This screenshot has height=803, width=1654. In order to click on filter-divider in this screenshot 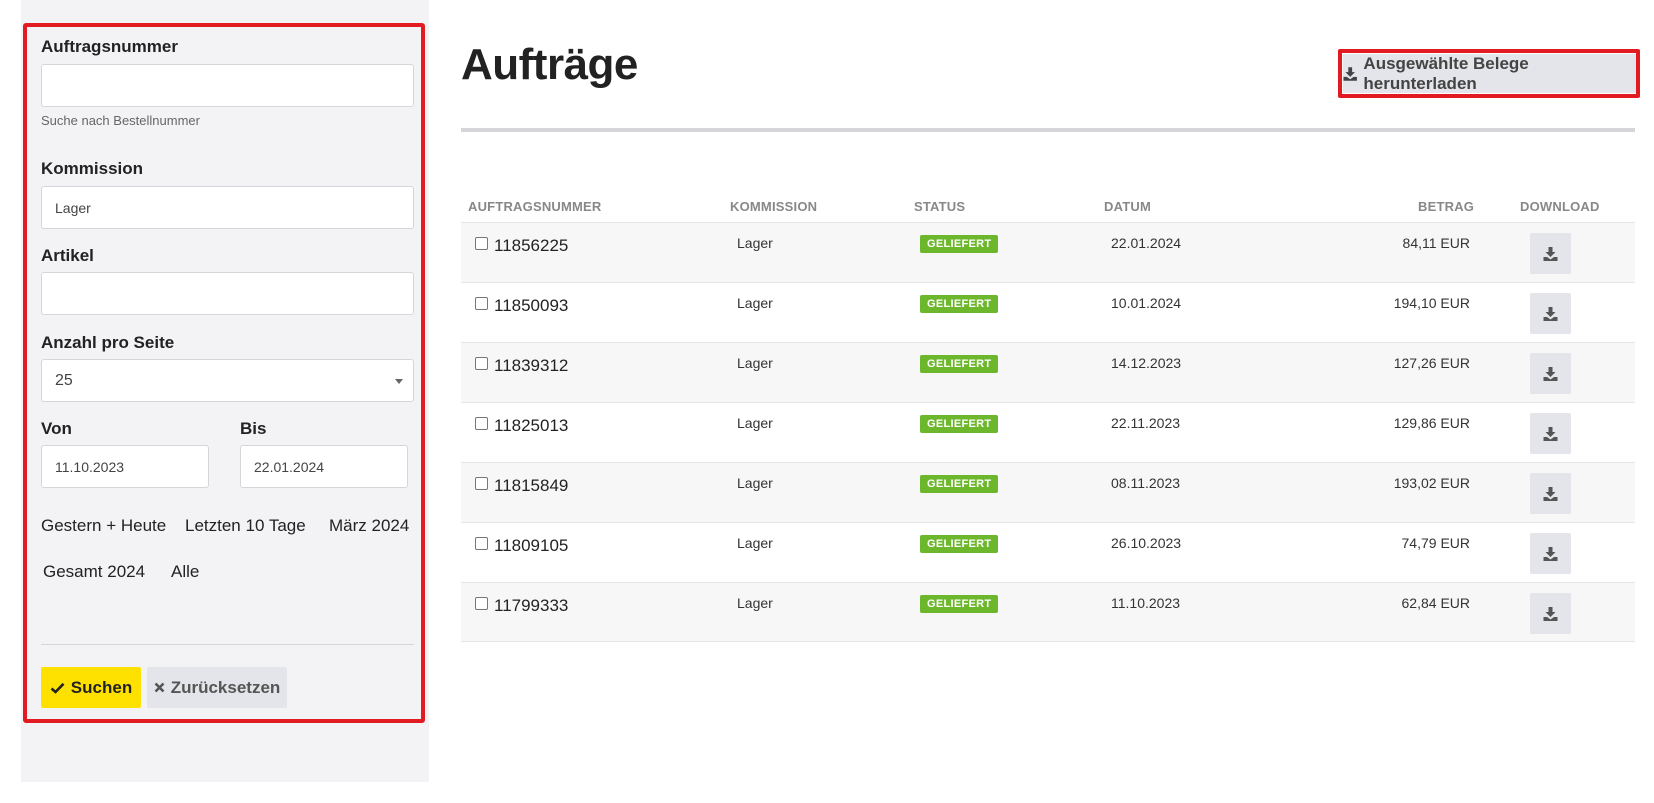, I will do `click(227, 644)`.